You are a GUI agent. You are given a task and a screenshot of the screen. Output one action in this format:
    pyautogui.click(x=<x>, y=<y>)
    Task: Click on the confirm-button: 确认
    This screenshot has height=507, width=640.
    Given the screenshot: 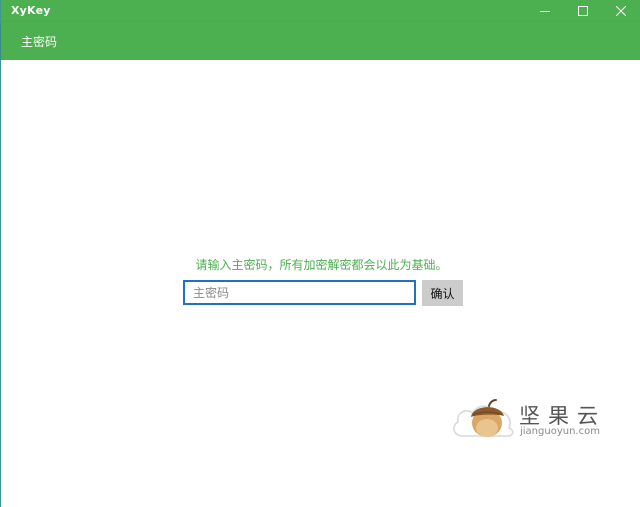 What is the action you would take?
    pyautogui.click(x=442, y=293)
    